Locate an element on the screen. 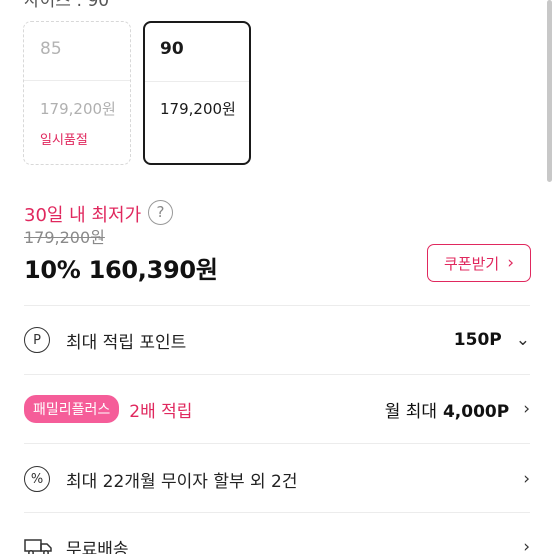 This screenshot has width=554, height=554. size-label: 85 is located at coordinates (51, 49).